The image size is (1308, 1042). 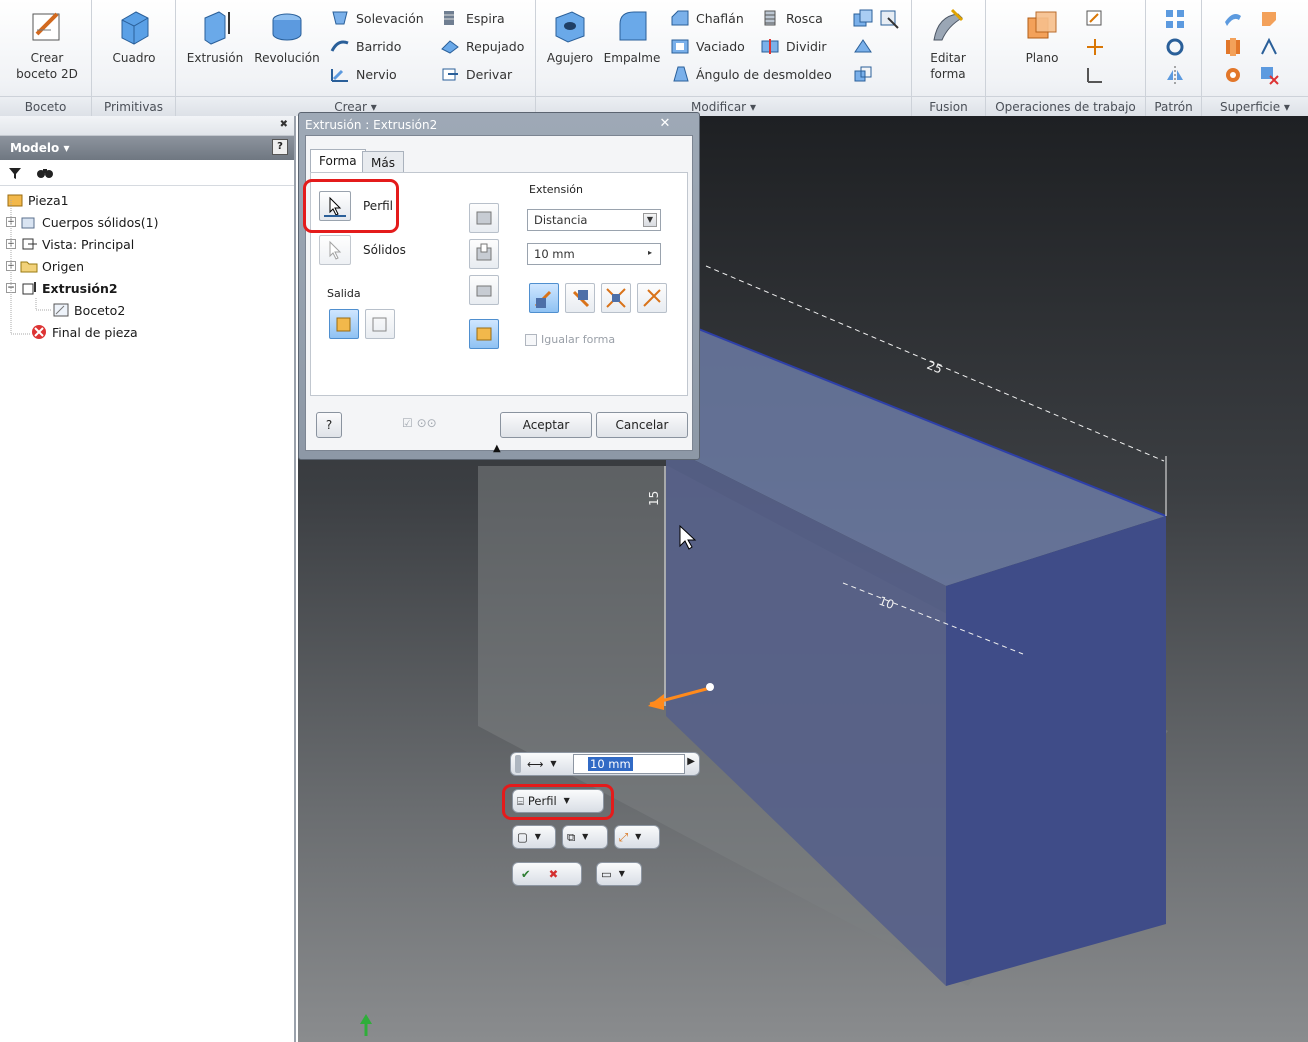 I want to click on help-button: ?, so click(x=329, y=425).